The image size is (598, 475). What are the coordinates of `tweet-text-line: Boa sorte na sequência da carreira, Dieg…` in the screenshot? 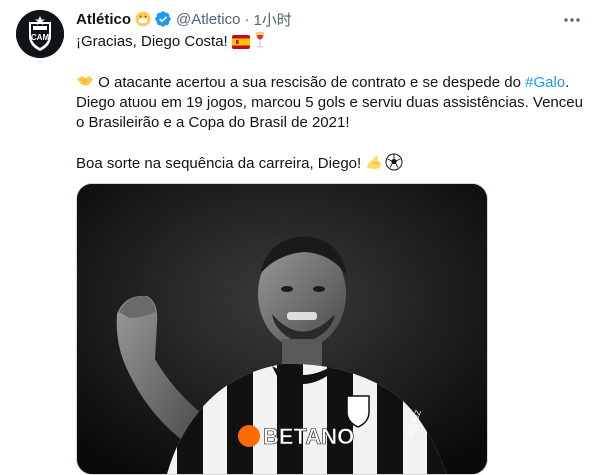 It's located at (221, 163).